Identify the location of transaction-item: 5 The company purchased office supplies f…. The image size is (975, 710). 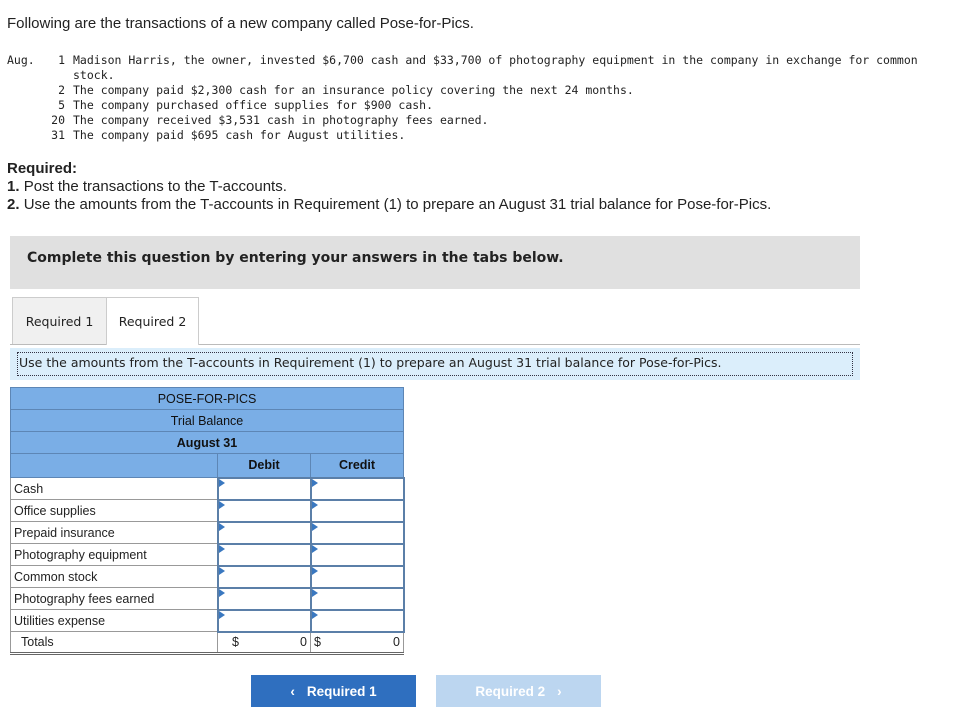
(246, 105).